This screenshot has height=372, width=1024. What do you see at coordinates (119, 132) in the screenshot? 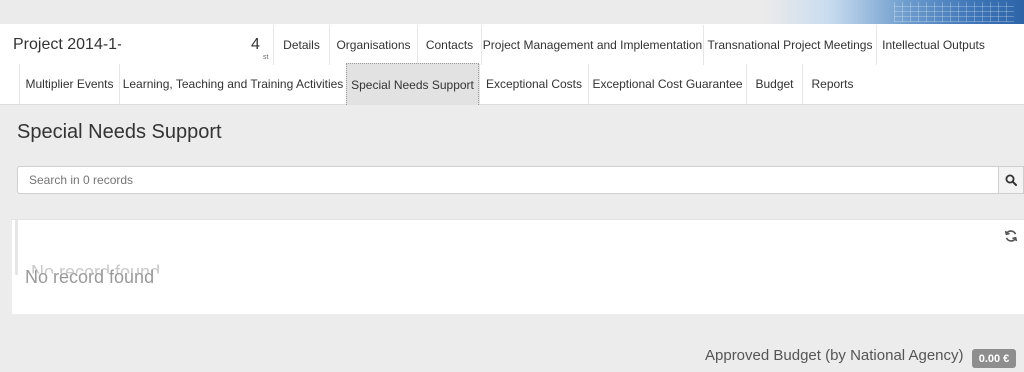
I see `page-title: Special Needs Support` at bounding box center [119, 132].